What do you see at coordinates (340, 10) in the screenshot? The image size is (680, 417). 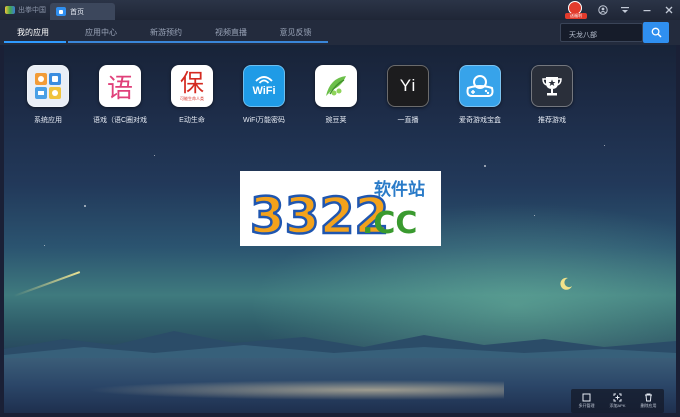 I see `title-bar: 出拳中国 首页 送福利` at bounding box center [340, 10].